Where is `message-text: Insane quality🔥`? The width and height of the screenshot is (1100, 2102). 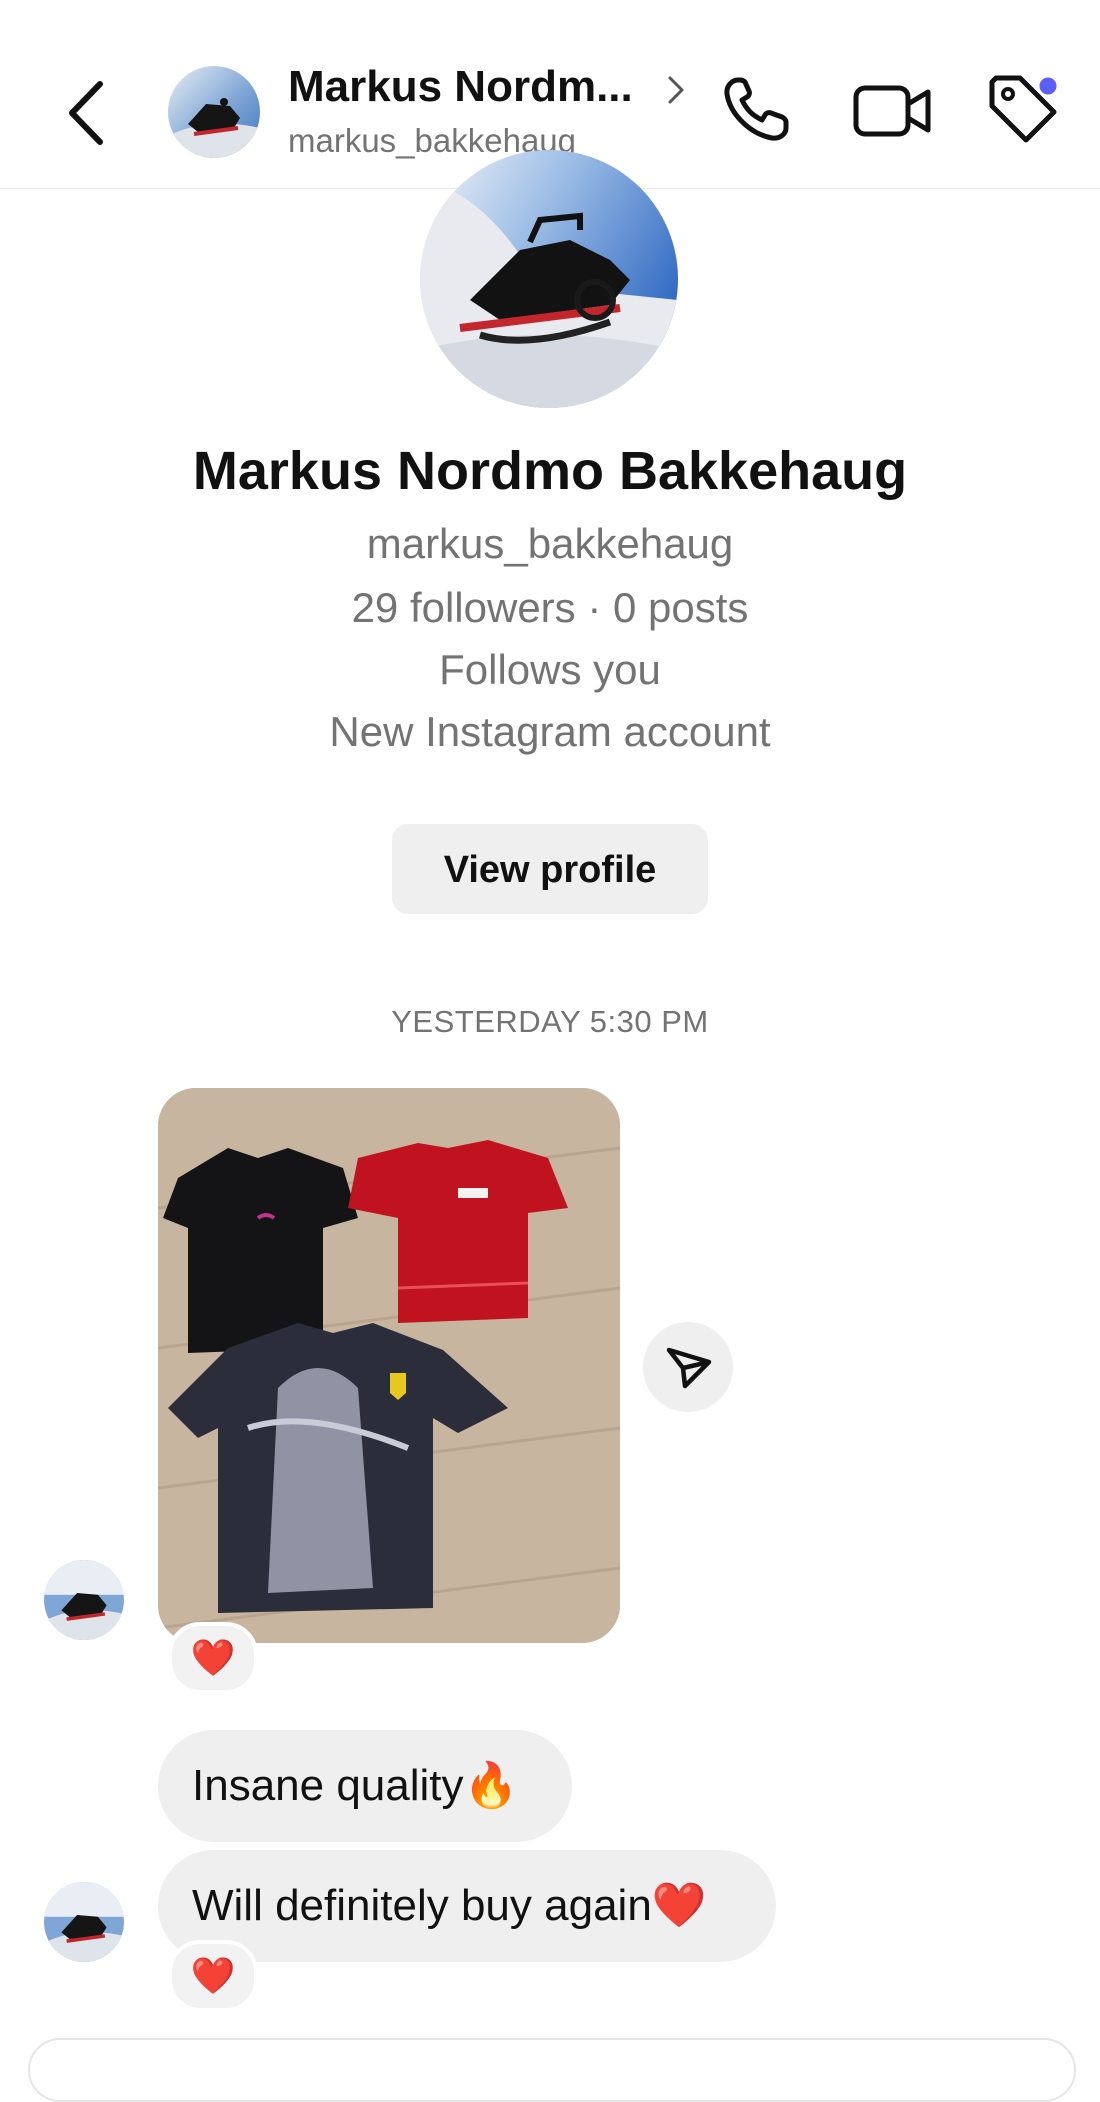 message-text: Insane quality🔥 is located at coordinates (355, 1785).